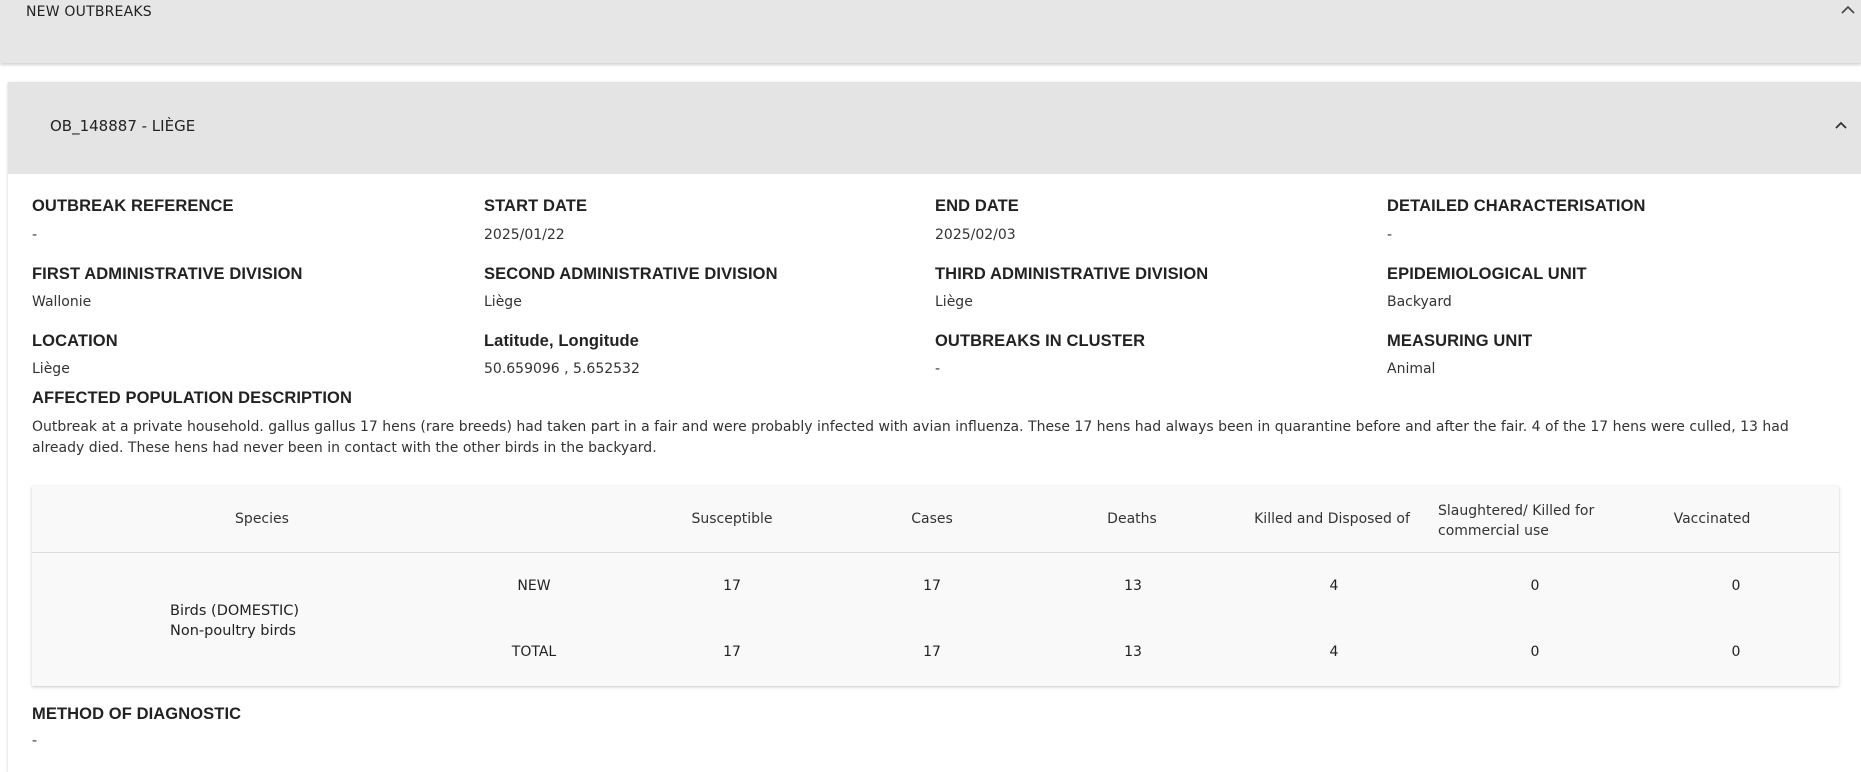 This screenshot has height=772, width=1861. Describe the element at coordinates (1133, 586) in the screenshot. I see `new-deaths: 13` at that location.